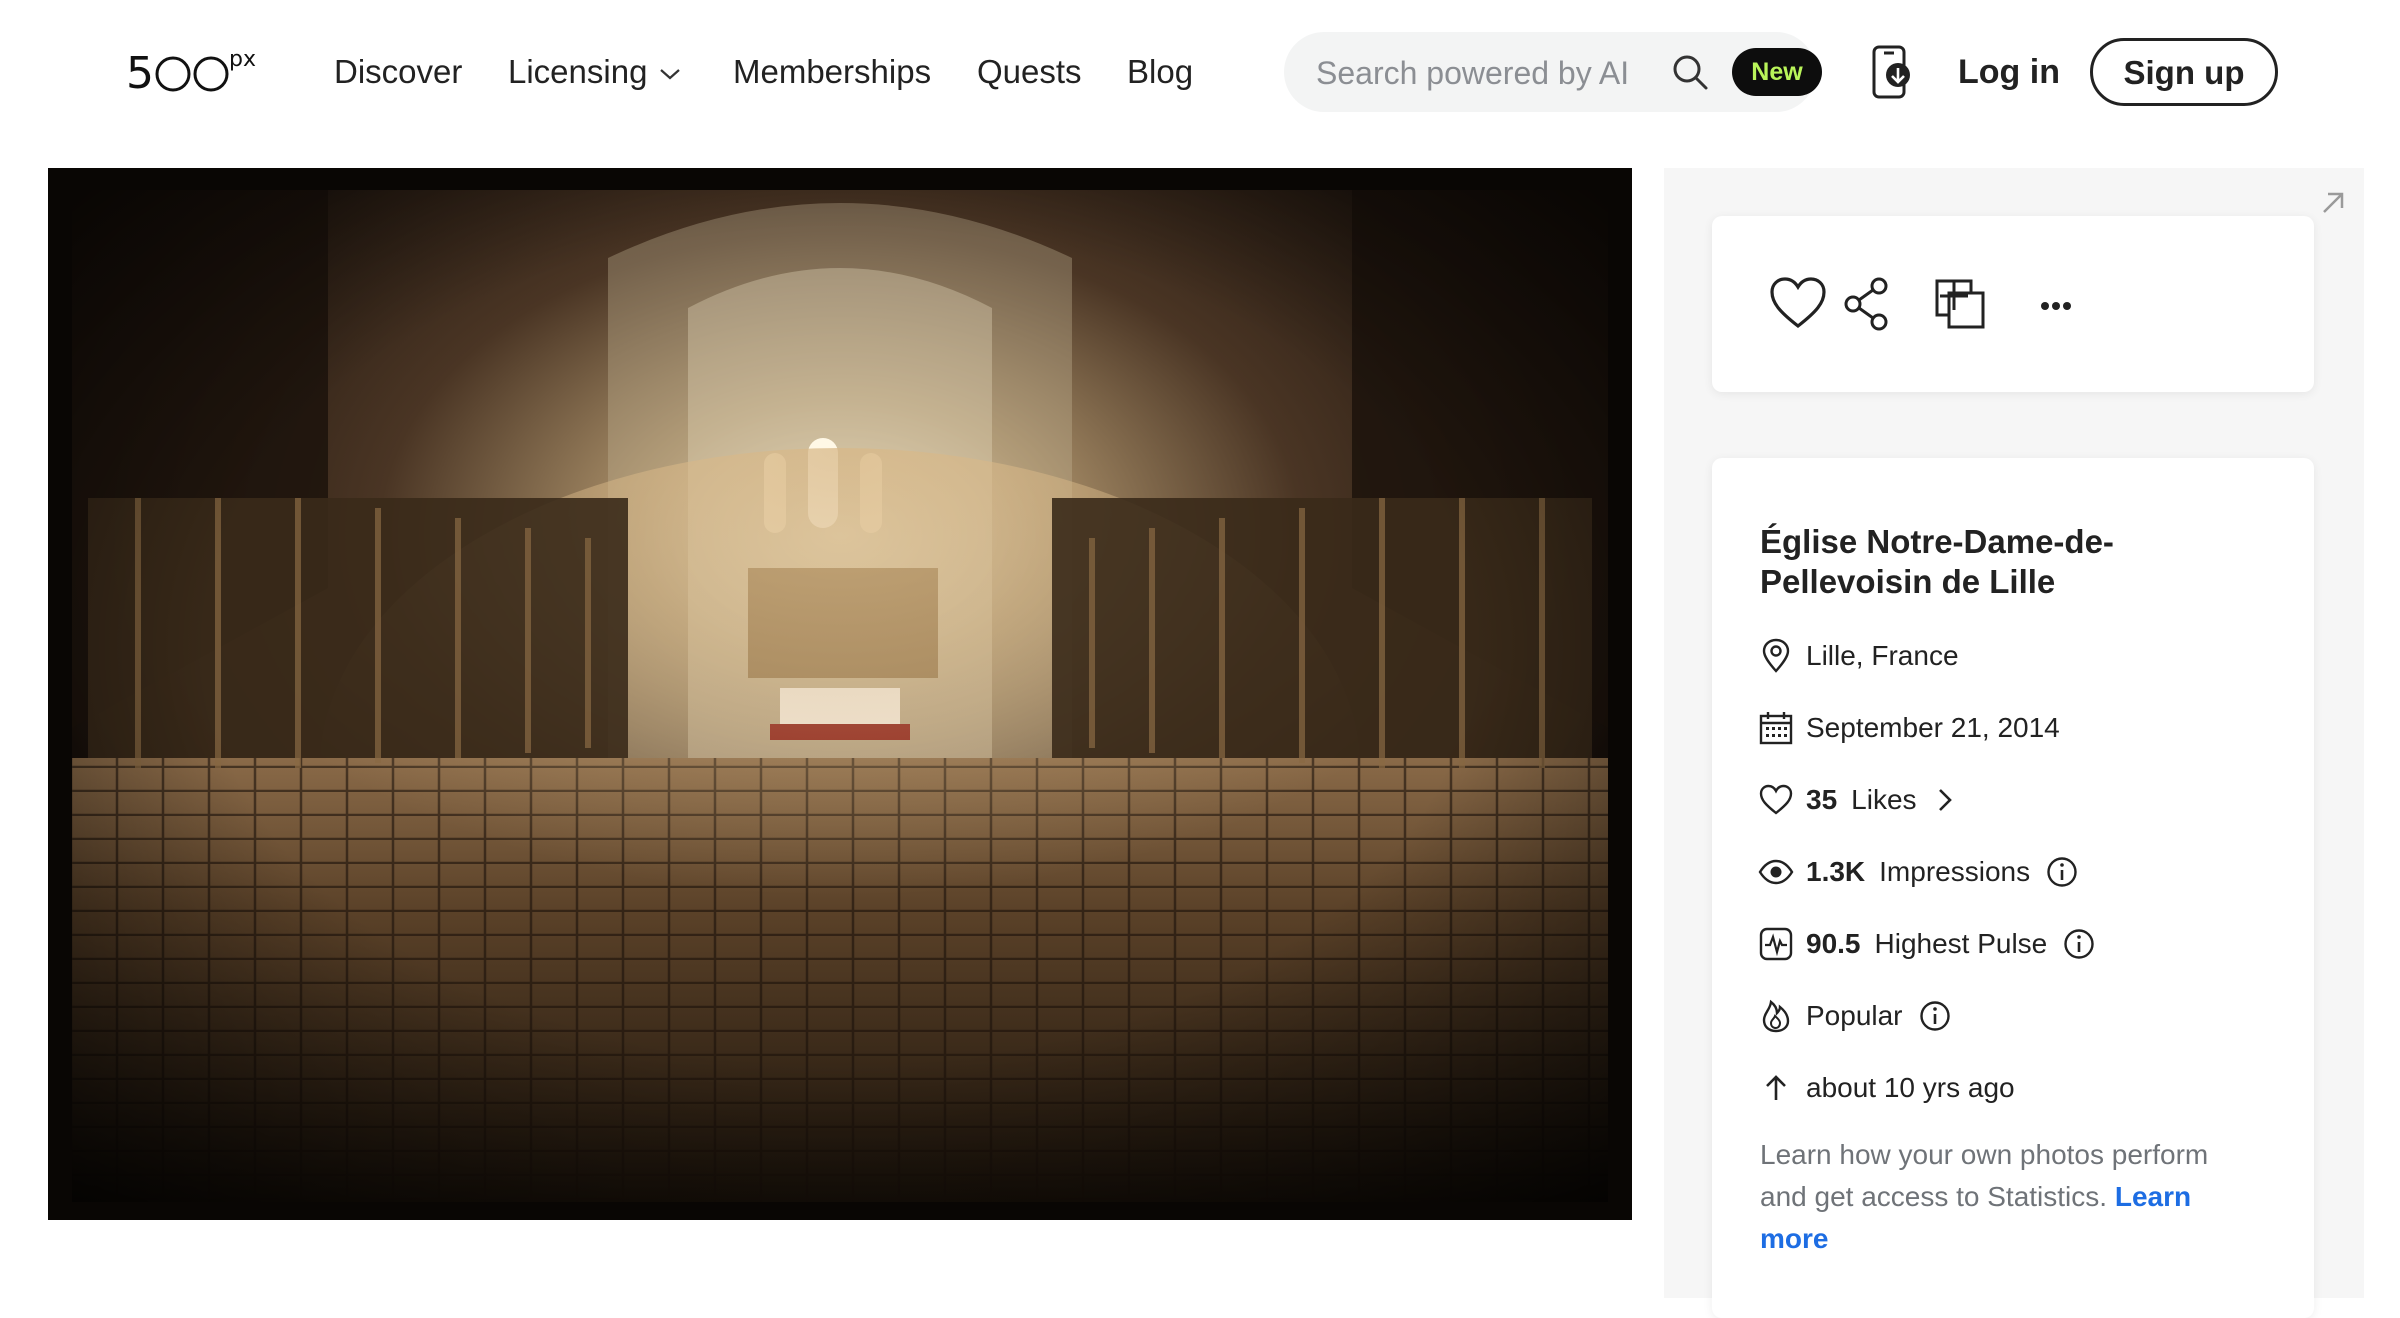  What do you see at coordinates (1776, 655) in the screenshot?
I see `location-pin-icon` at bounding box center [1776, 655].